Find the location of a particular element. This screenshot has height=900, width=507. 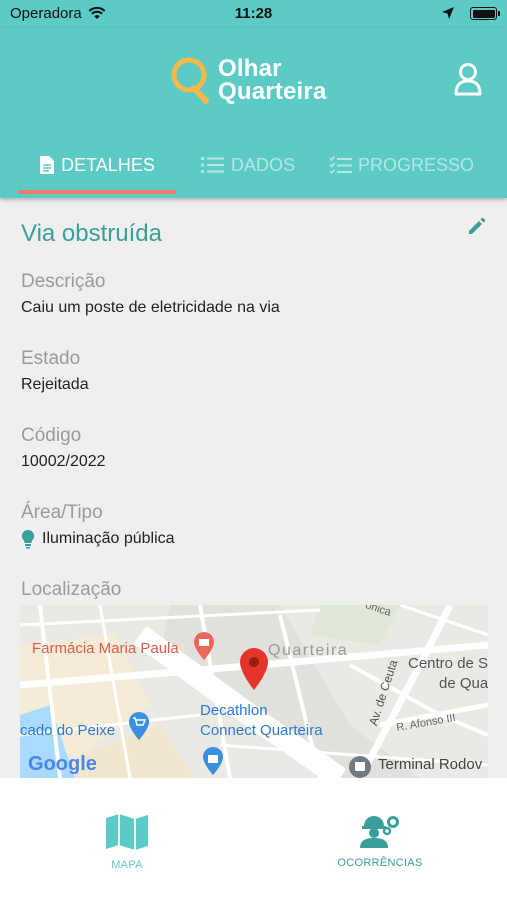

tab-bar: DETALHES DADOS PROGRESSO is located at coordinates (253, 168).